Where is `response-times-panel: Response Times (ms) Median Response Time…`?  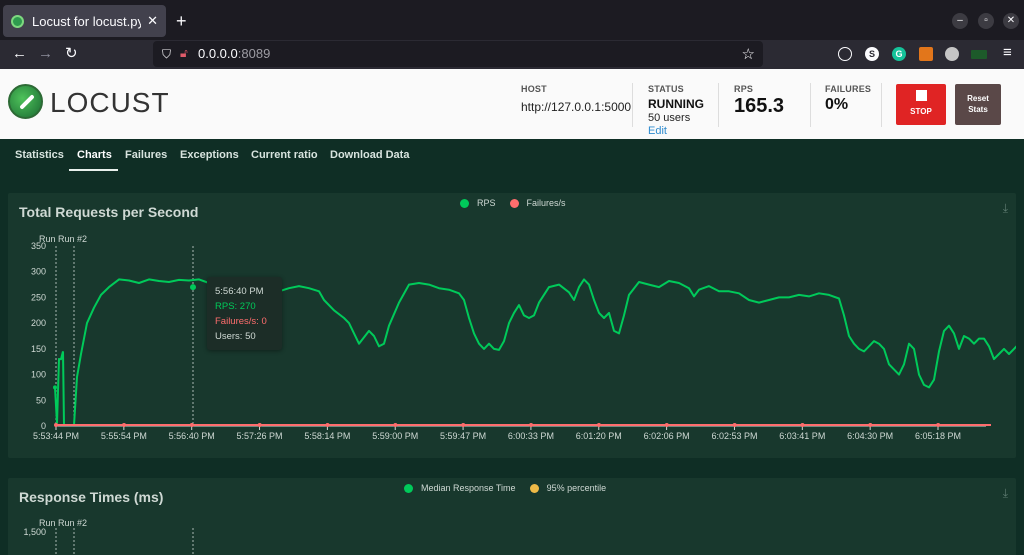
response-times-panel: Response Times (ms) Median Response Time… is located at coordinates (512, 516).